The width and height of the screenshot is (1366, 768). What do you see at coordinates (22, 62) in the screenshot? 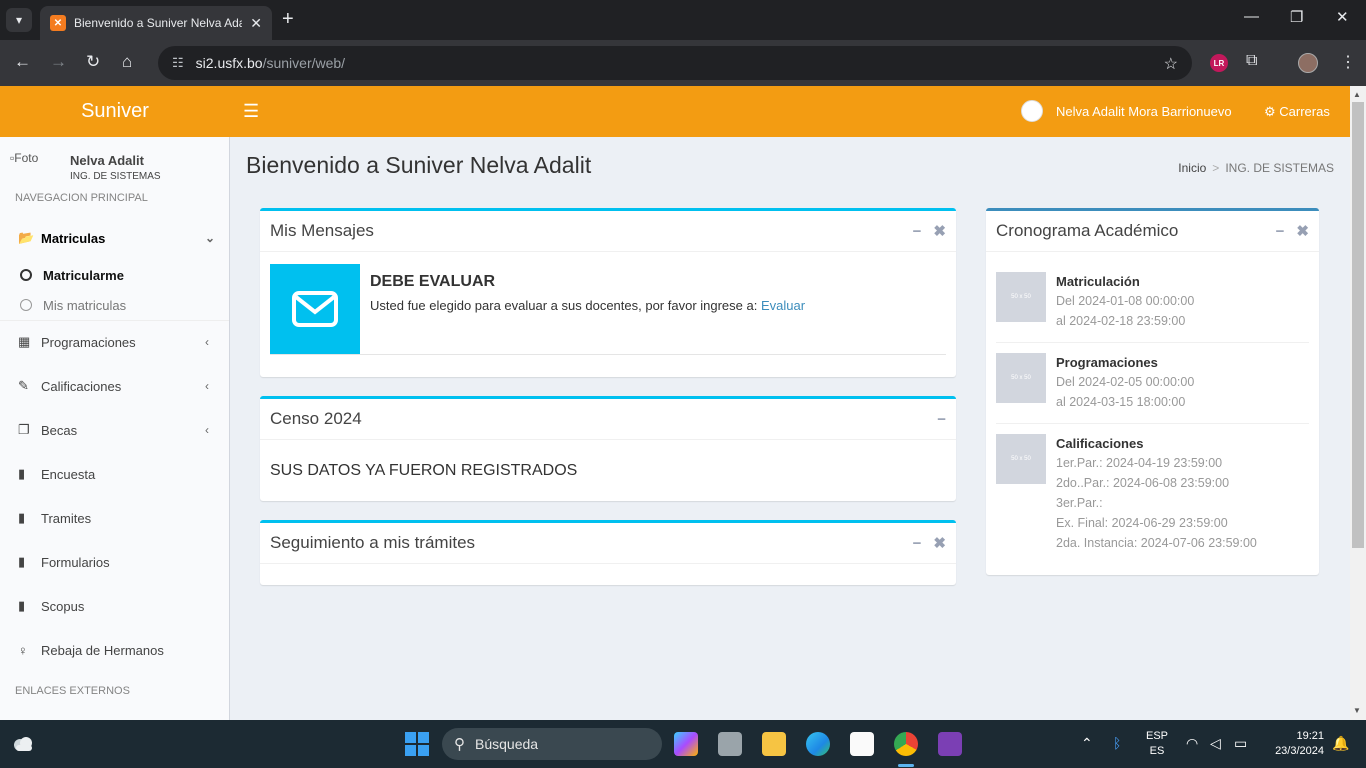
I see `back-icon: ←` at bounding box center [22, 62].